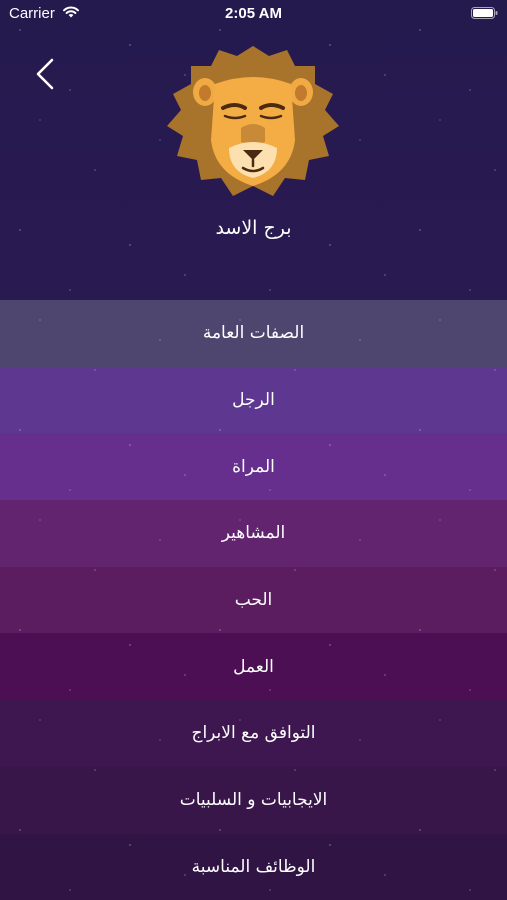 This screenshot has width=507, height=900. Describe the element at coordinates (253, 121) in the screenshot. I see `lion-icon` at that location.